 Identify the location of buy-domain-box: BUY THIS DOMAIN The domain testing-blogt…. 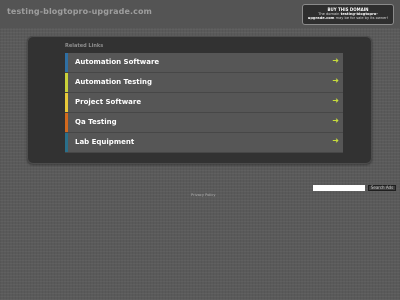
(348, 14).